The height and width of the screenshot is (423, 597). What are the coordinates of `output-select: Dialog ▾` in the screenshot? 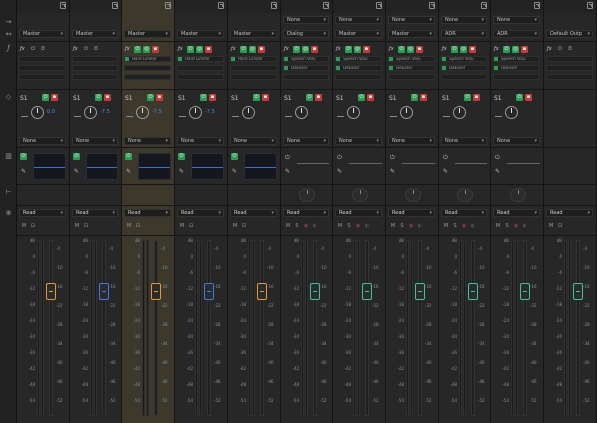 It's located at (306, 34).